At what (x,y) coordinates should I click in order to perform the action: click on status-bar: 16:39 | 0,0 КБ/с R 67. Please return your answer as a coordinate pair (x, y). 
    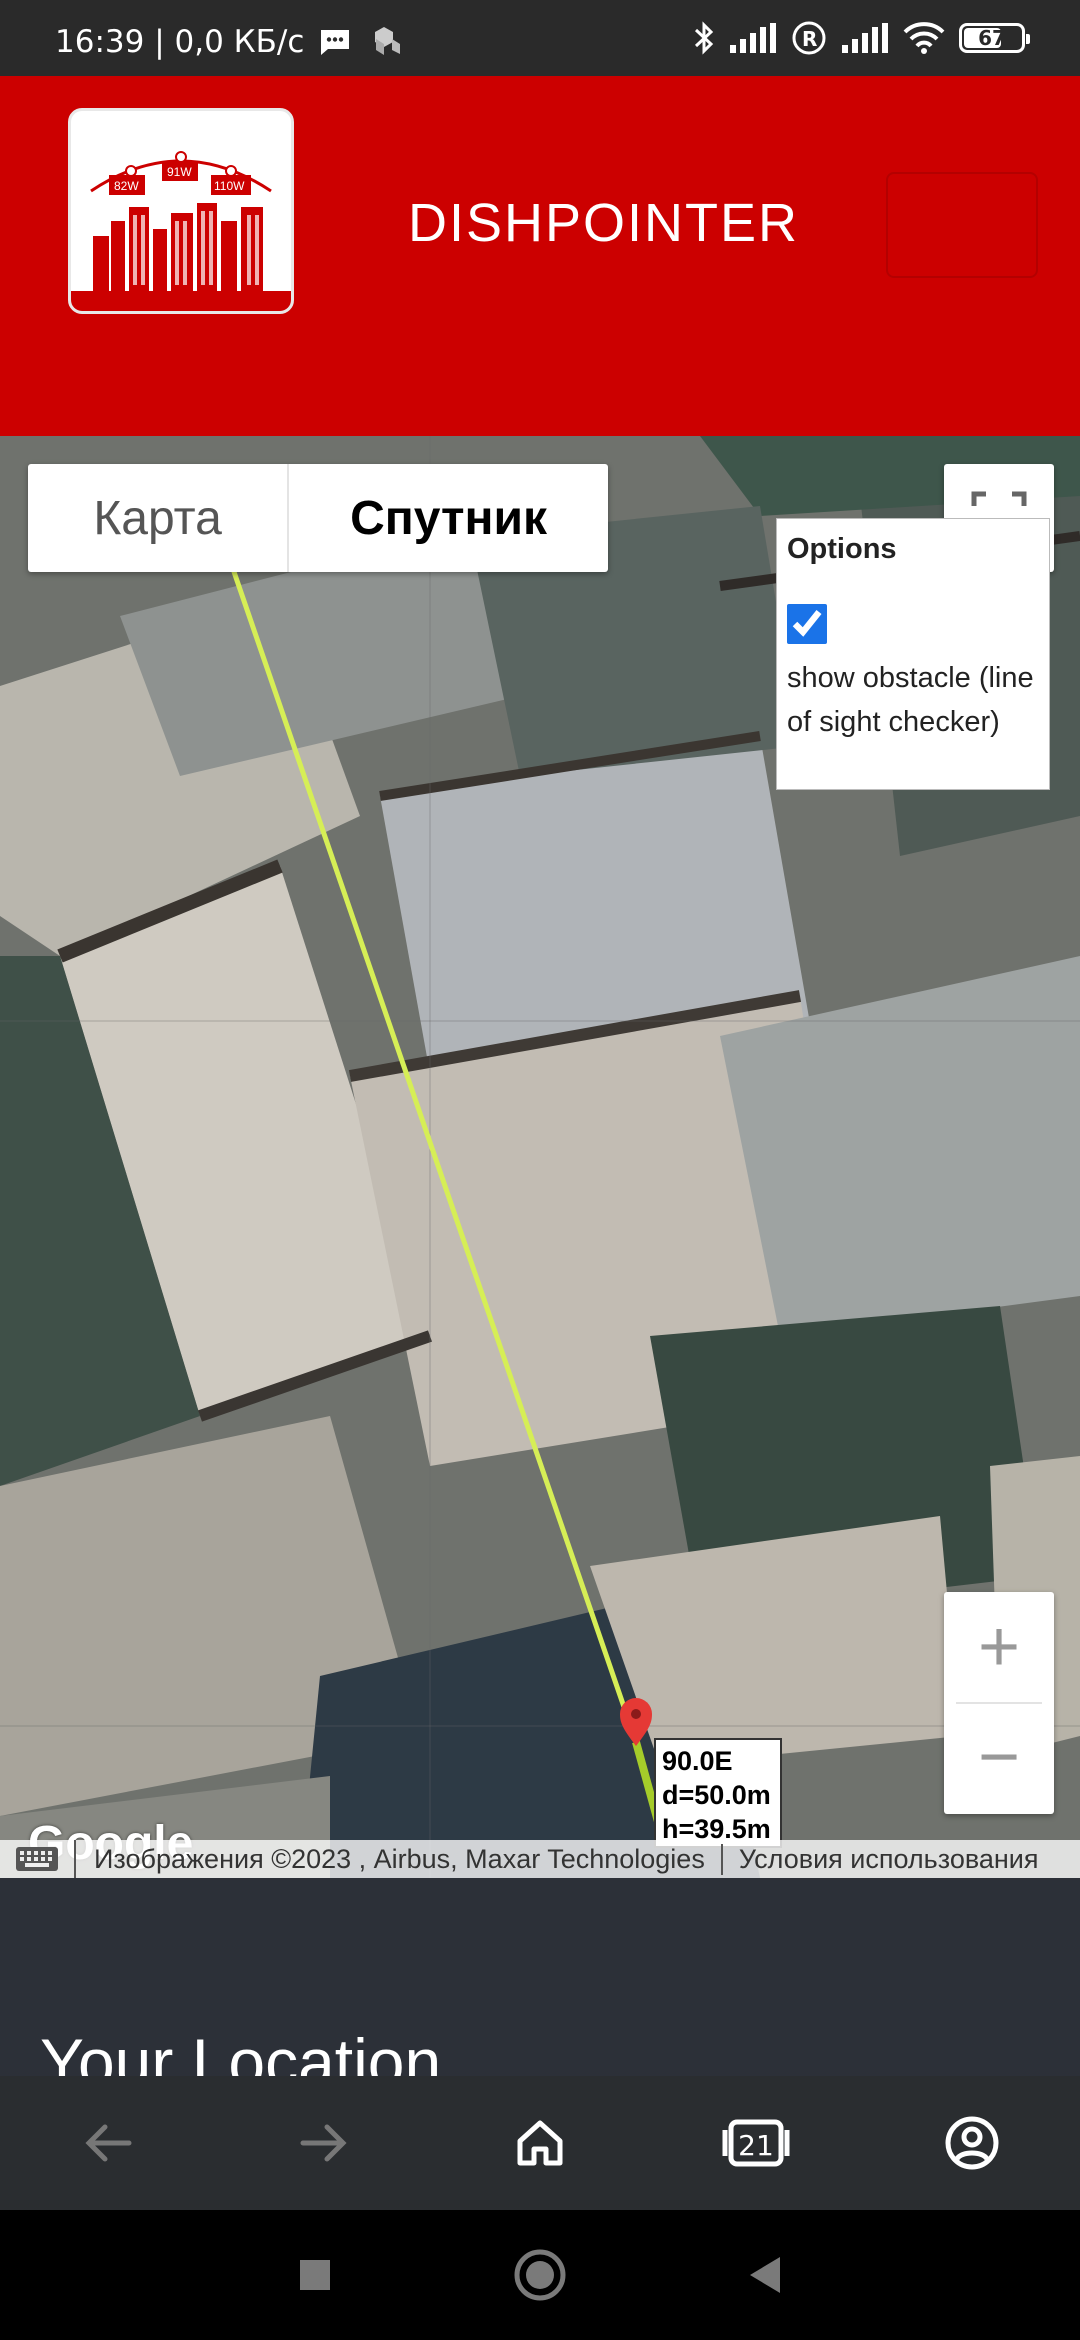
    Looking at the image, I should click on (540, 38).